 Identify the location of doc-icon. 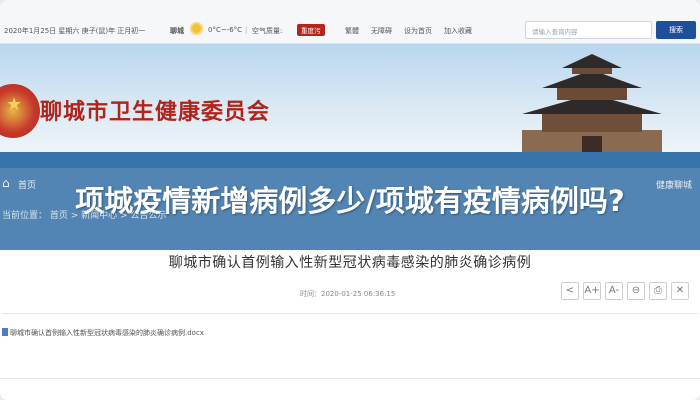
(5, 332).